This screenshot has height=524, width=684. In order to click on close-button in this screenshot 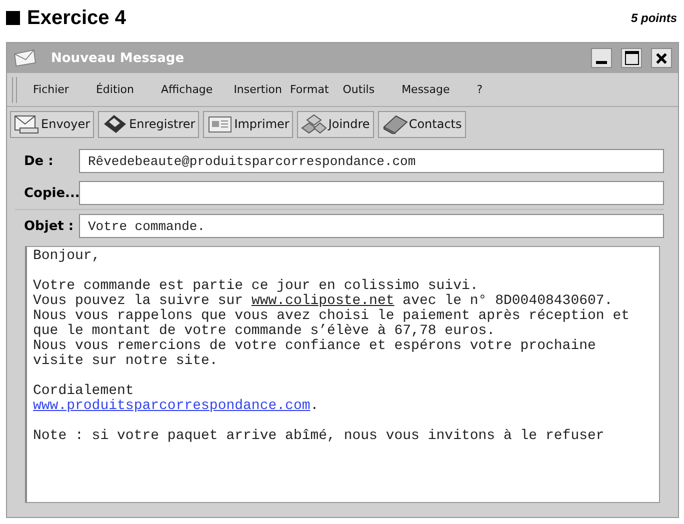, I will do `click(661, 58)`.